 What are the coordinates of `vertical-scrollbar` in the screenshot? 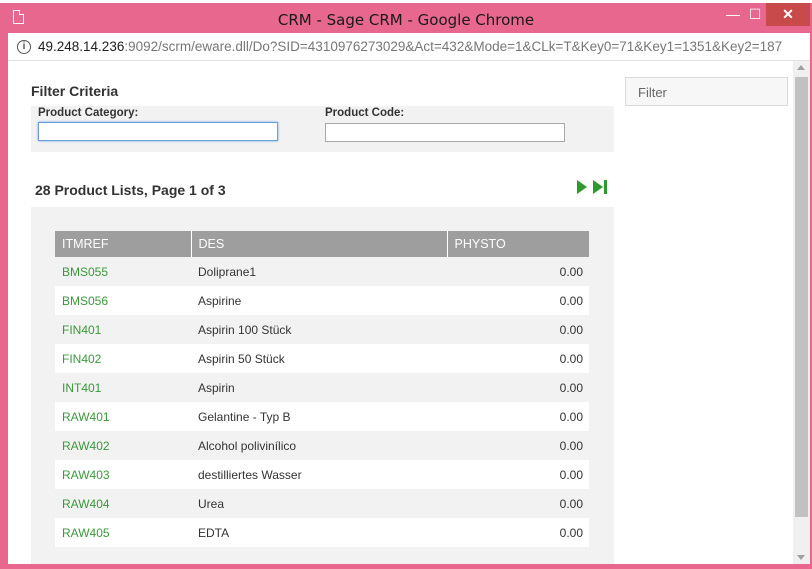 It's located at (801, 312).